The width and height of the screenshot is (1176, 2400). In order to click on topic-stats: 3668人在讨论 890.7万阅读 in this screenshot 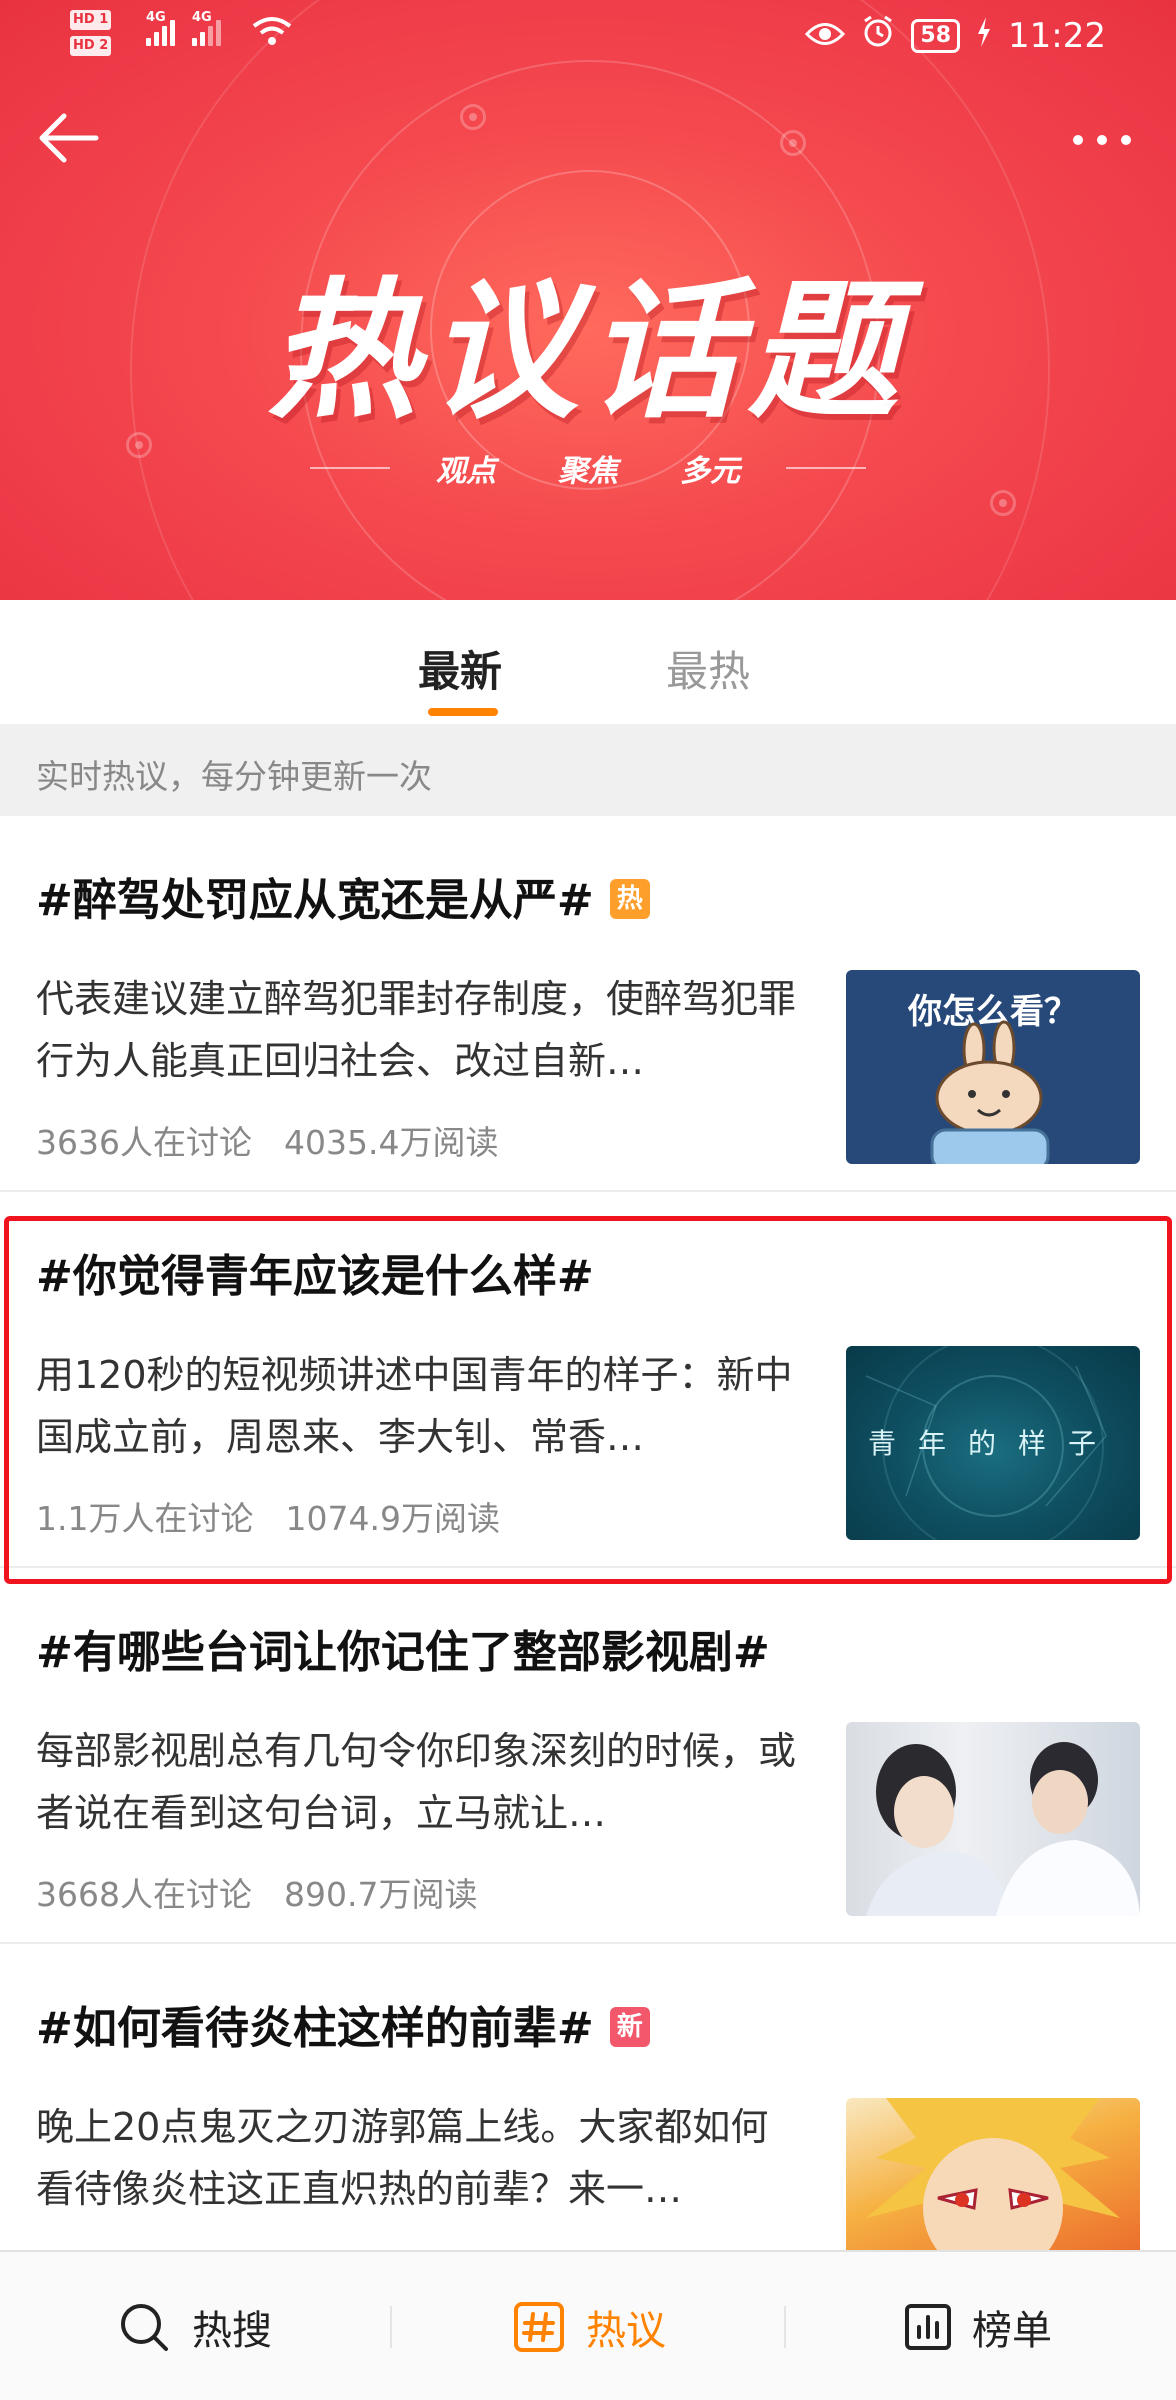, I will do `click(256, 1892)`.